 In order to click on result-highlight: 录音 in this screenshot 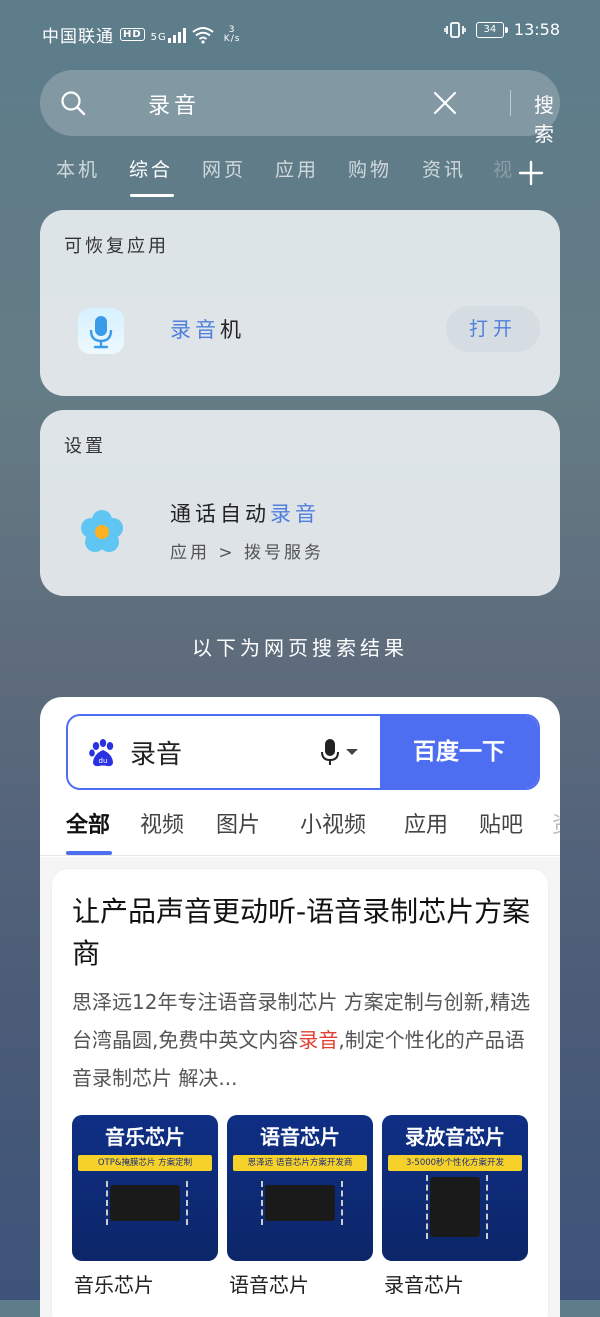, I will do `click(318, 1040)`.